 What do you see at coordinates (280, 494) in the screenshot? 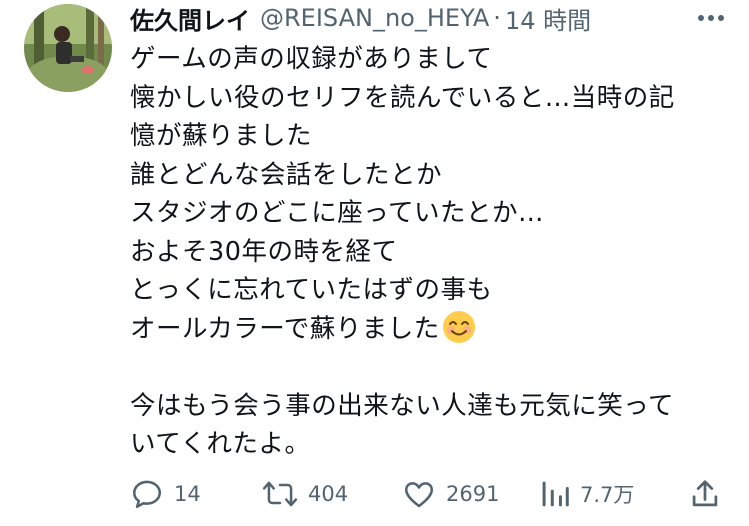
I see `retweet-icon` at bounding box center [280, 494].